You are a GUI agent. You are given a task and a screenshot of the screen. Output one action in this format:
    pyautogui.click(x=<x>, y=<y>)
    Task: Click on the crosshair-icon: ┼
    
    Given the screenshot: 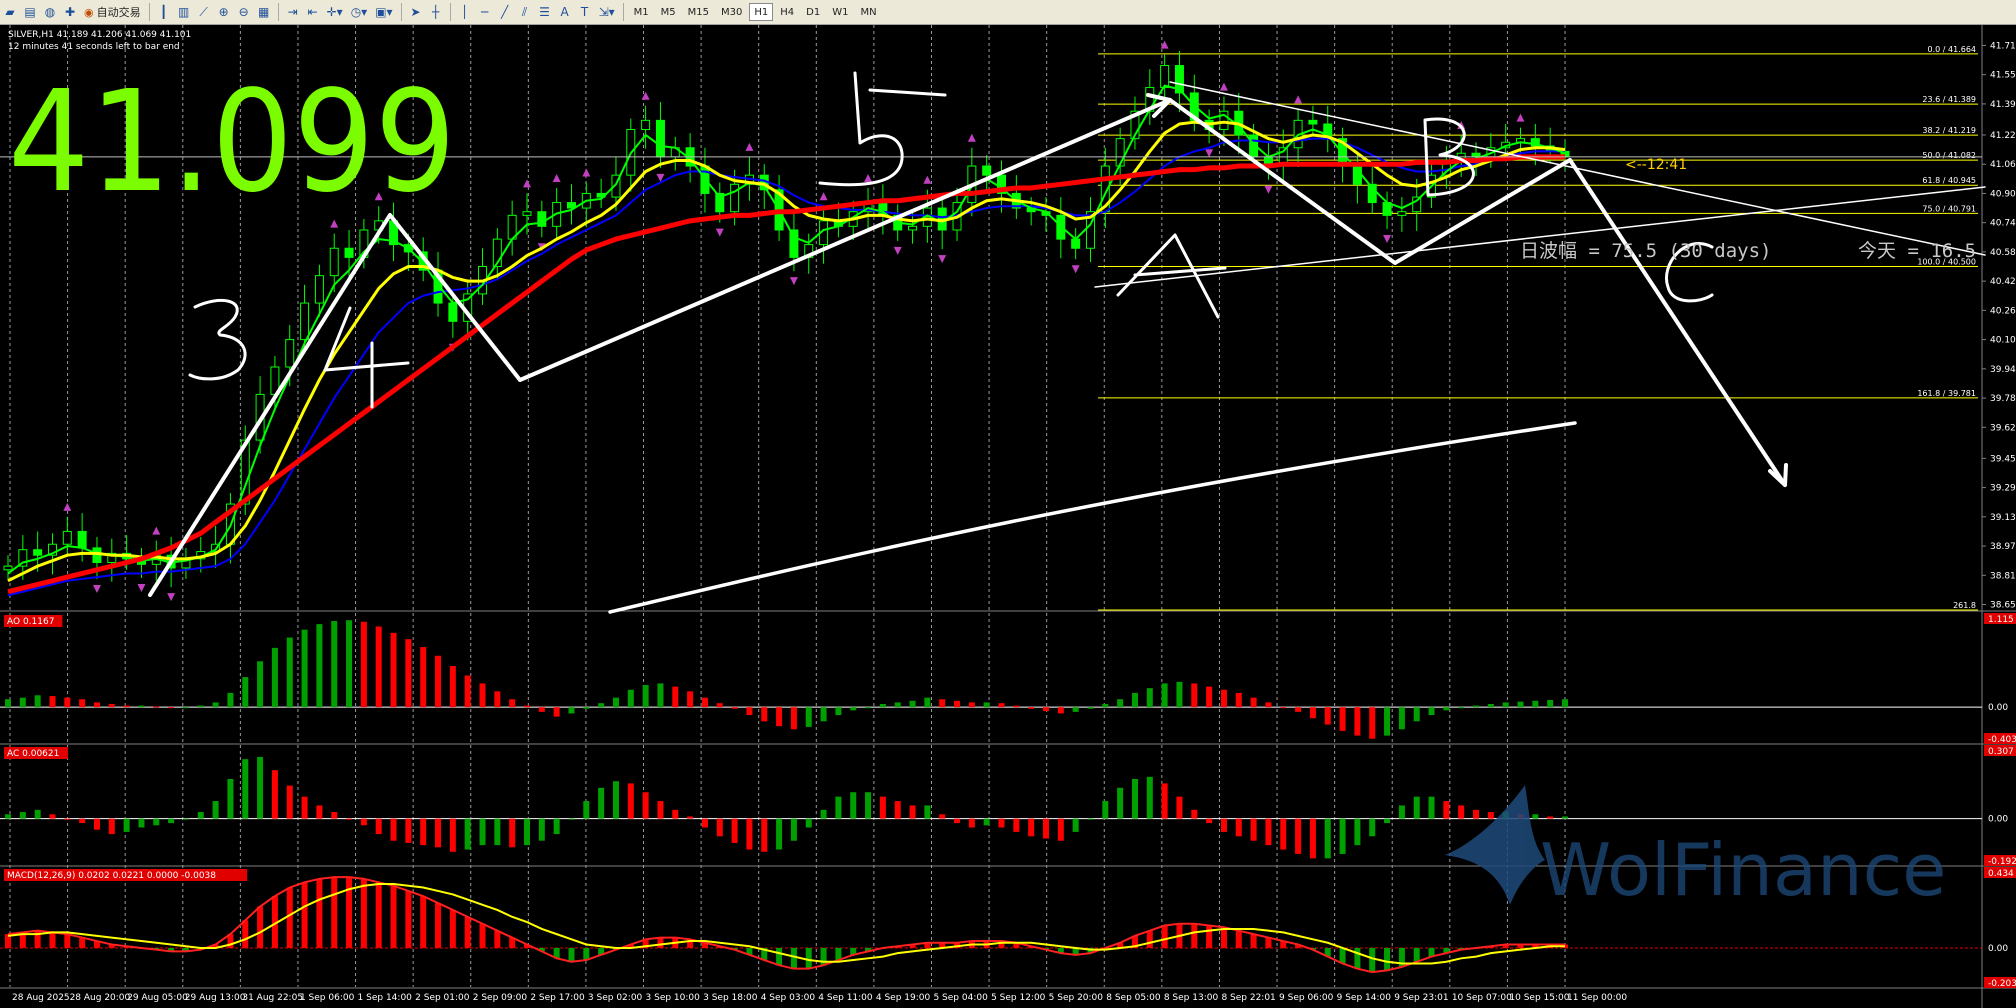 What is the action you would take?
    pyautogui.click(x=436, y=12)
    